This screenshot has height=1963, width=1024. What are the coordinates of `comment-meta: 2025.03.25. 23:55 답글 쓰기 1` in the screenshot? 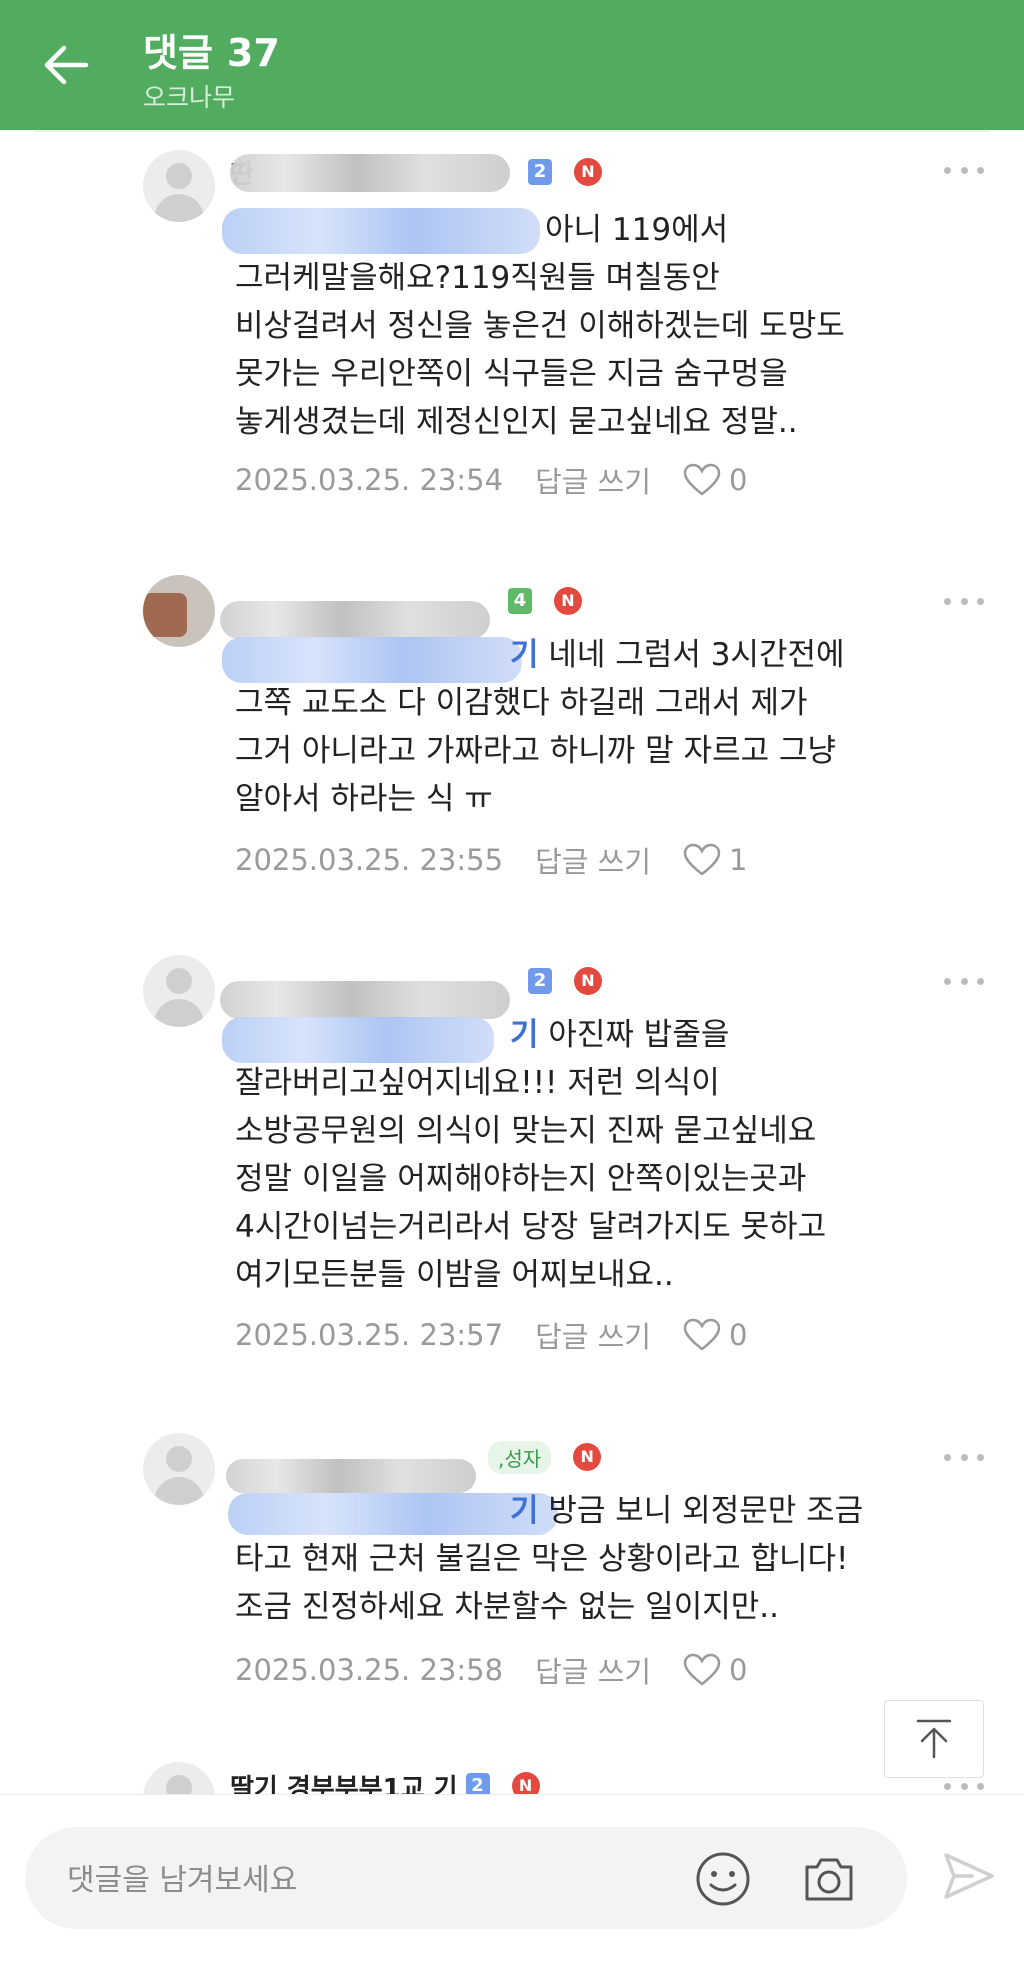 It's located at (491, 860).